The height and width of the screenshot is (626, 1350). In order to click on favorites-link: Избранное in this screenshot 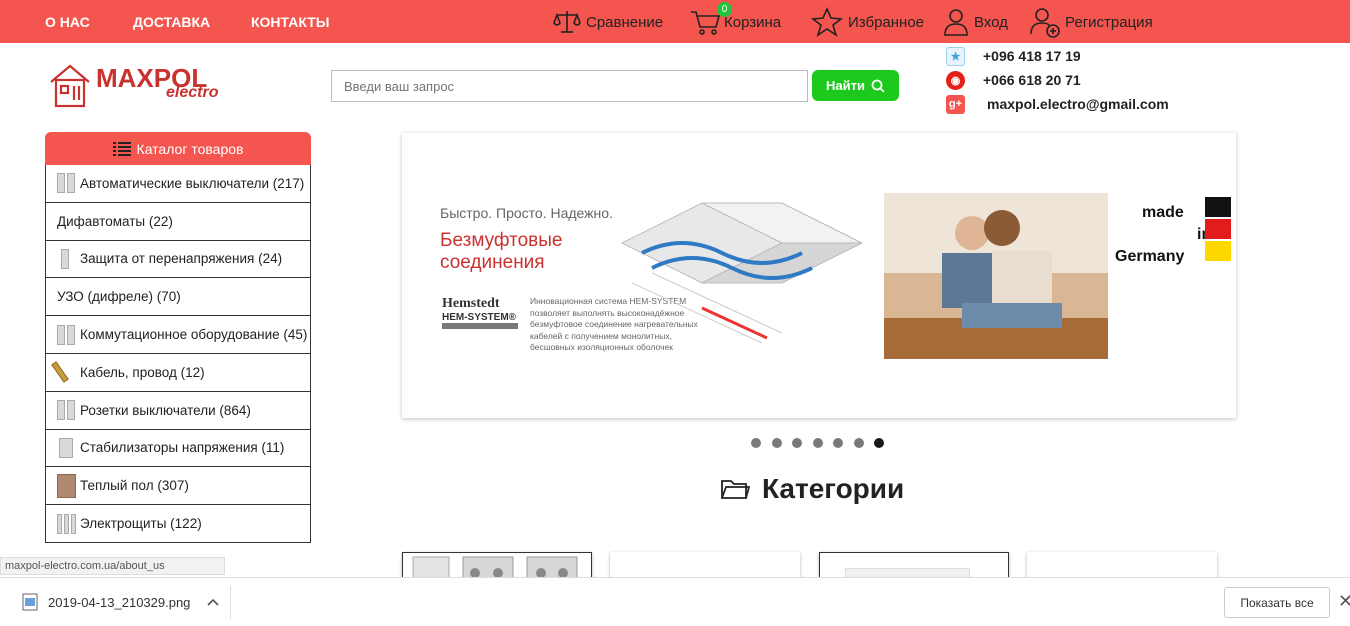, I will do `click(867, 22)`.